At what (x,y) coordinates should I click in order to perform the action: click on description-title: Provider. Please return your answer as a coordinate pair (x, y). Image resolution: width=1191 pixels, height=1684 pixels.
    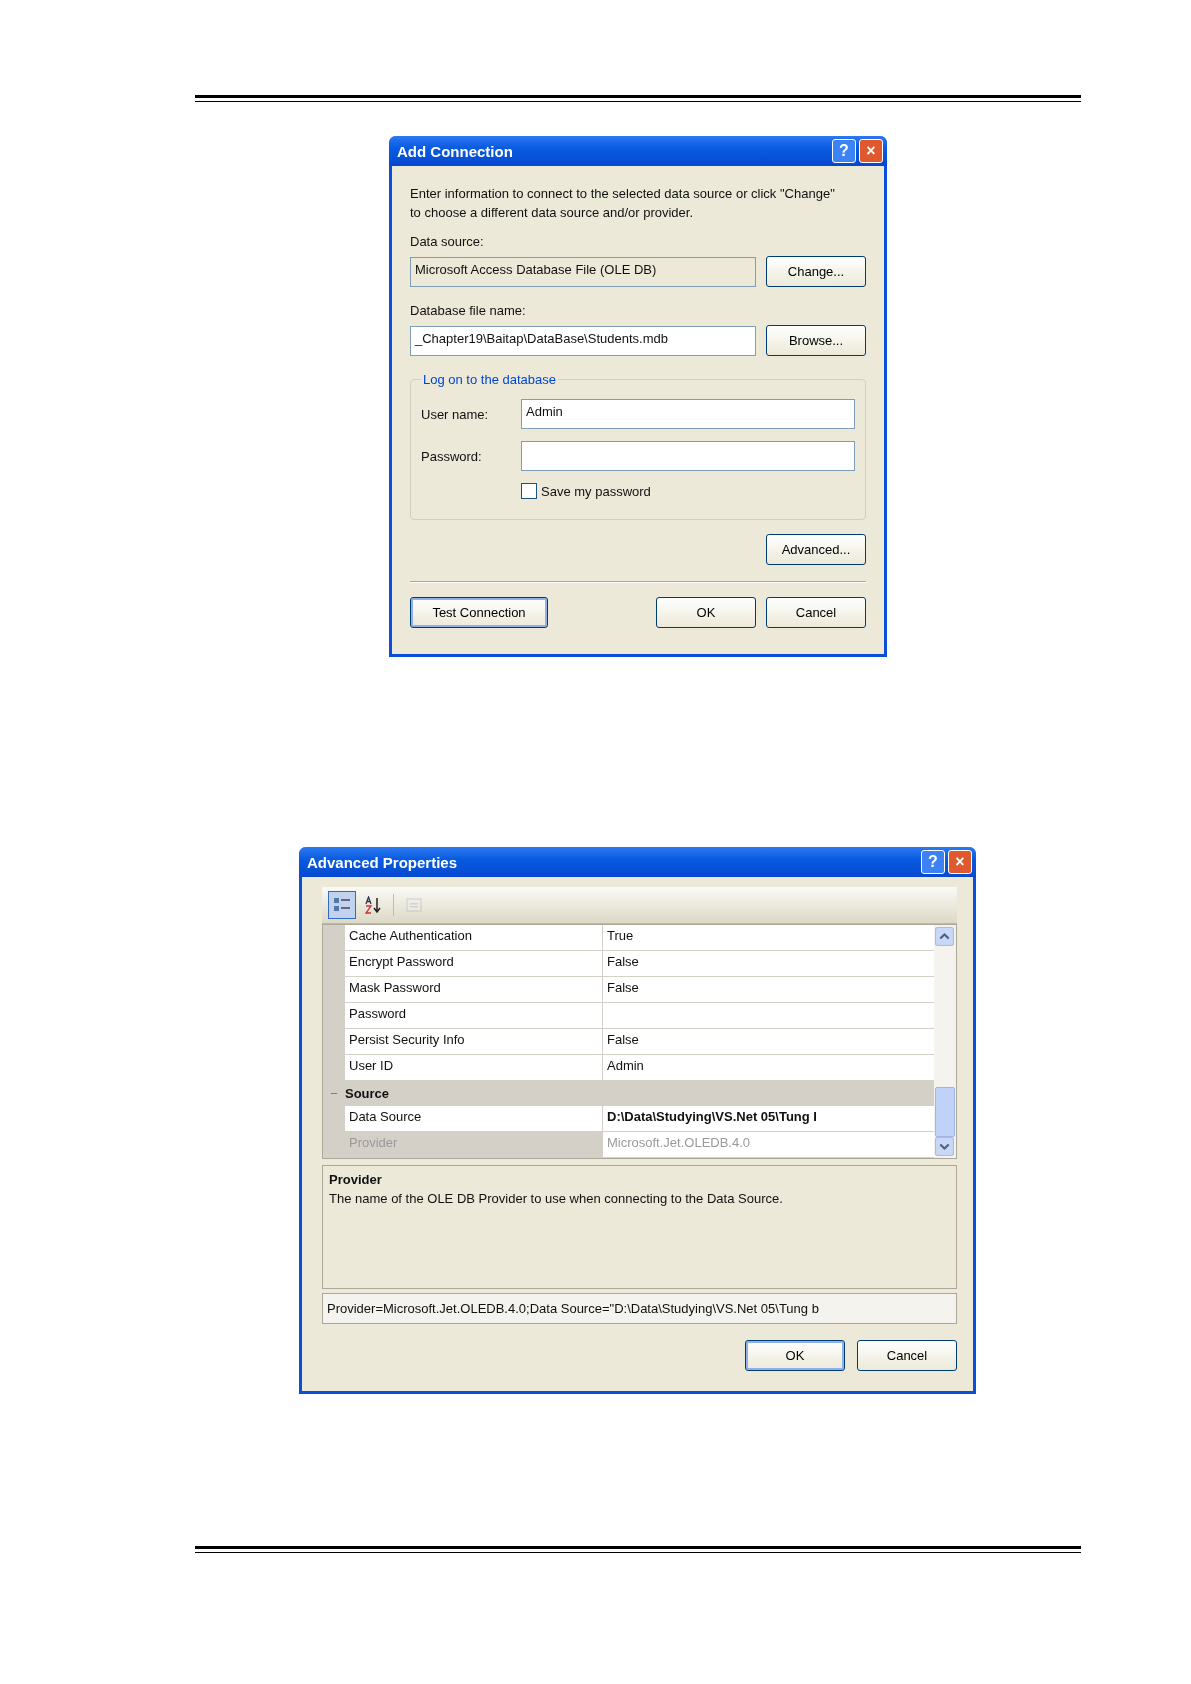
    Looking at the image, I should click on (356, 1179).